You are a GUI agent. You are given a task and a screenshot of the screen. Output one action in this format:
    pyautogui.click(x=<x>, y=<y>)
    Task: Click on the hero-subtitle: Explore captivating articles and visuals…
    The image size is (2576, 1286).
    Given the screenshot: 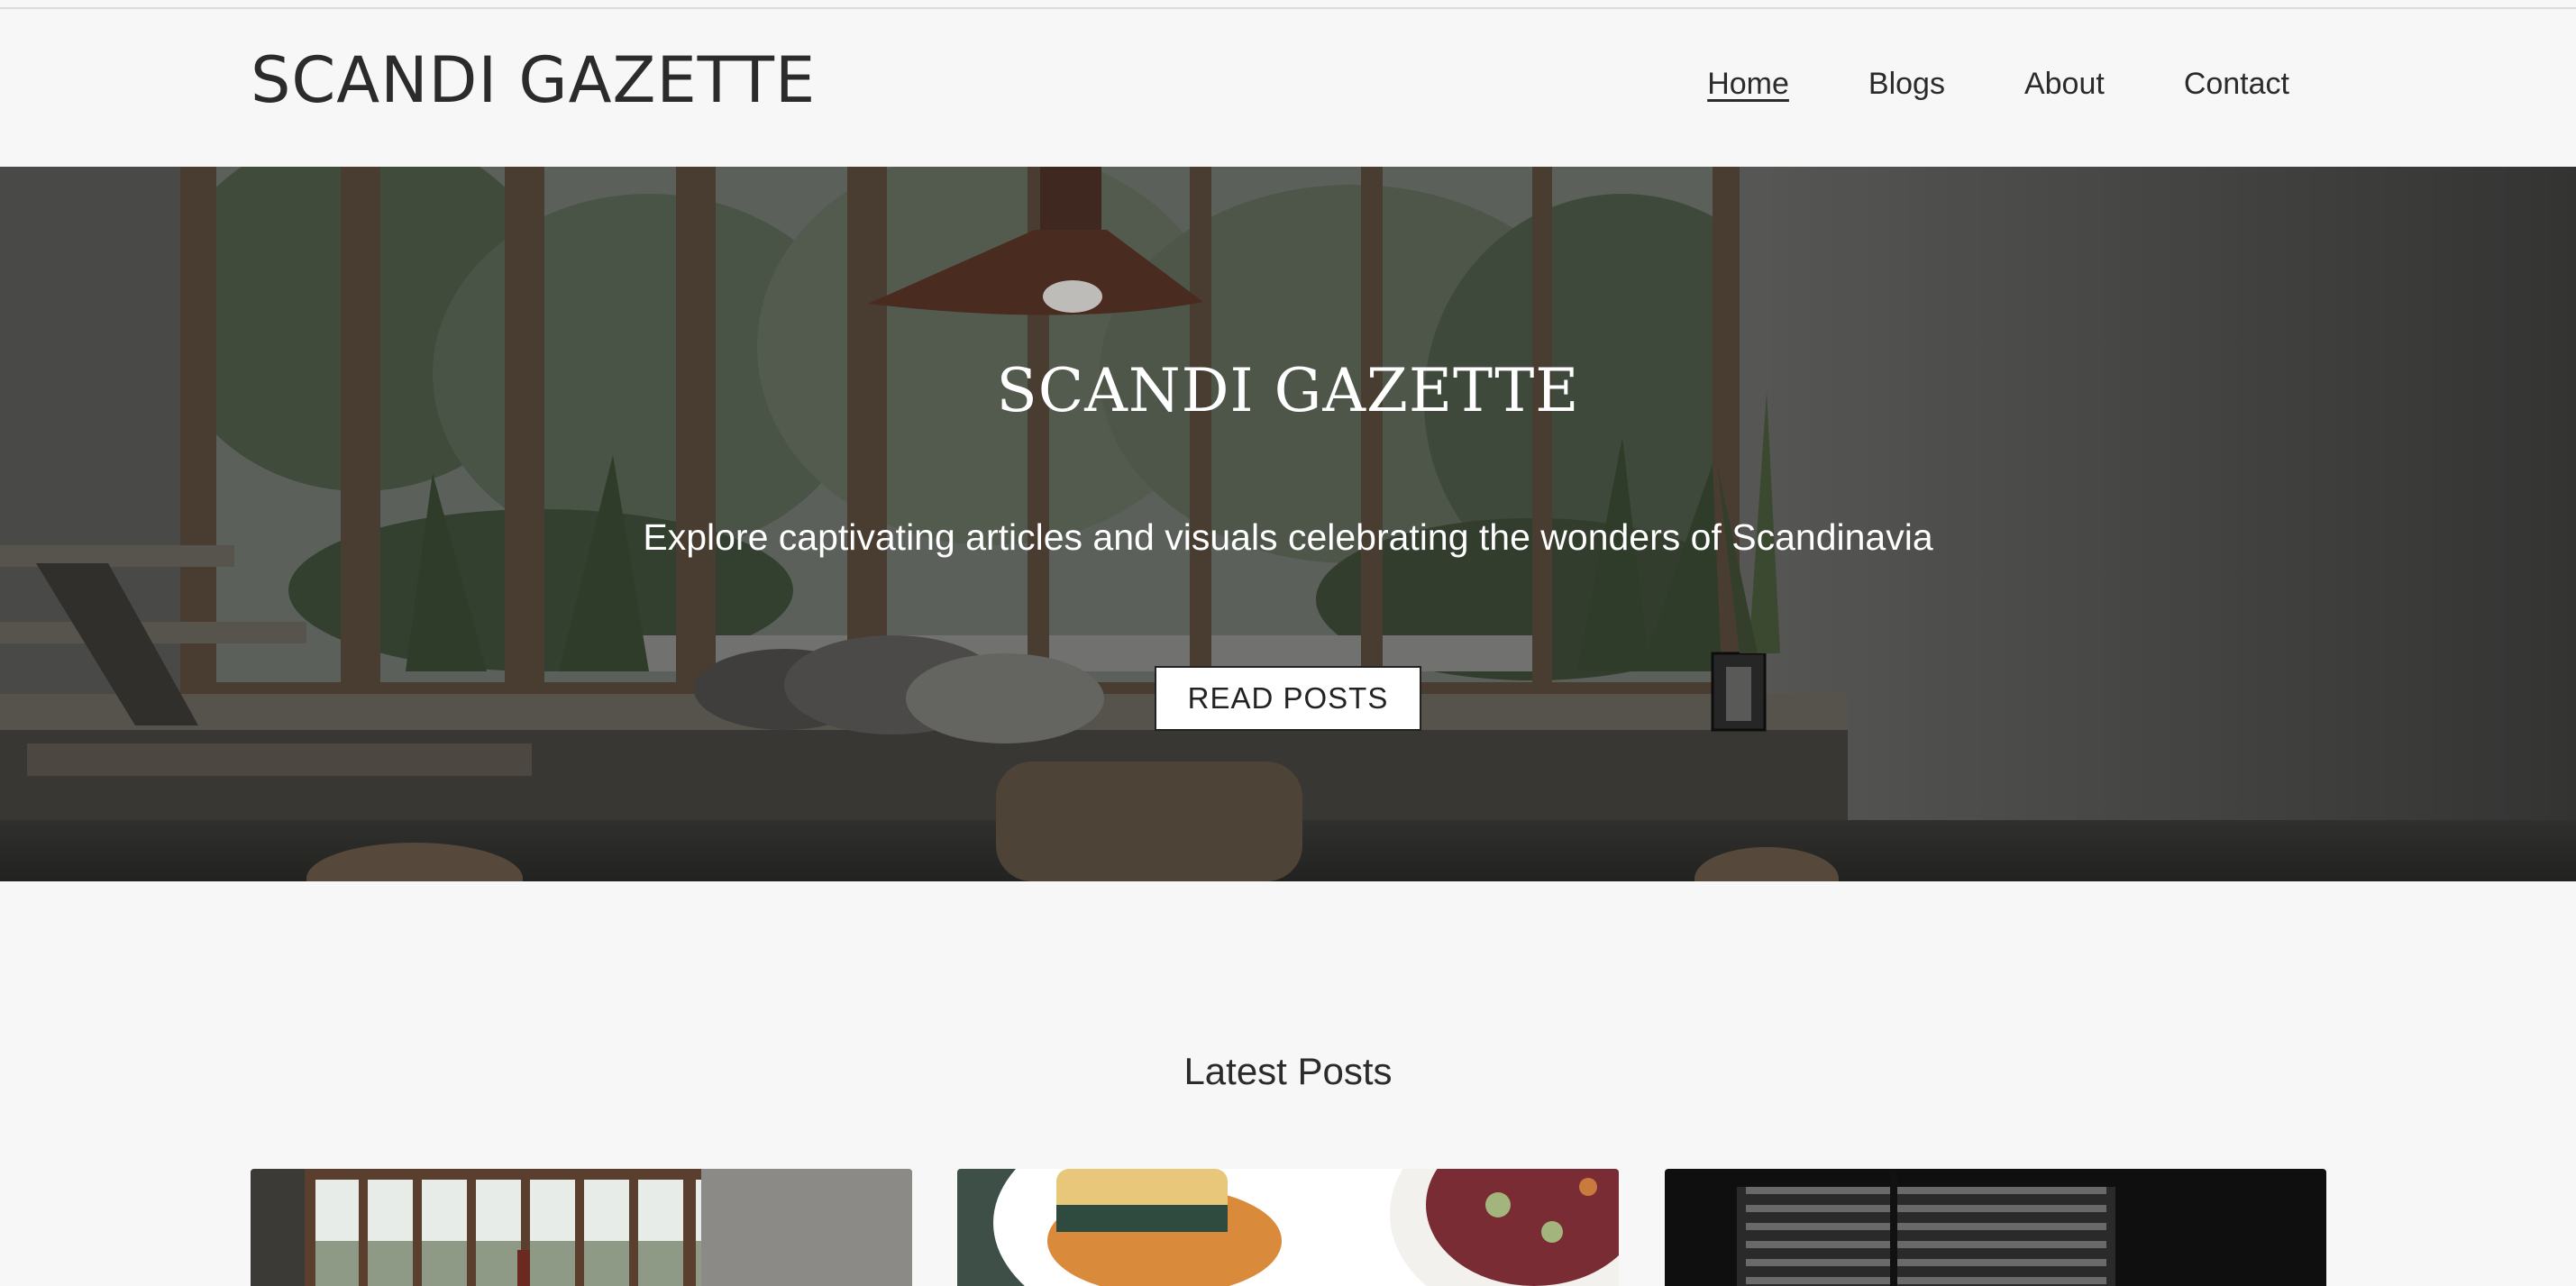 What is the action you would take?
    pyautogui.click(x=1288, y=537)
    